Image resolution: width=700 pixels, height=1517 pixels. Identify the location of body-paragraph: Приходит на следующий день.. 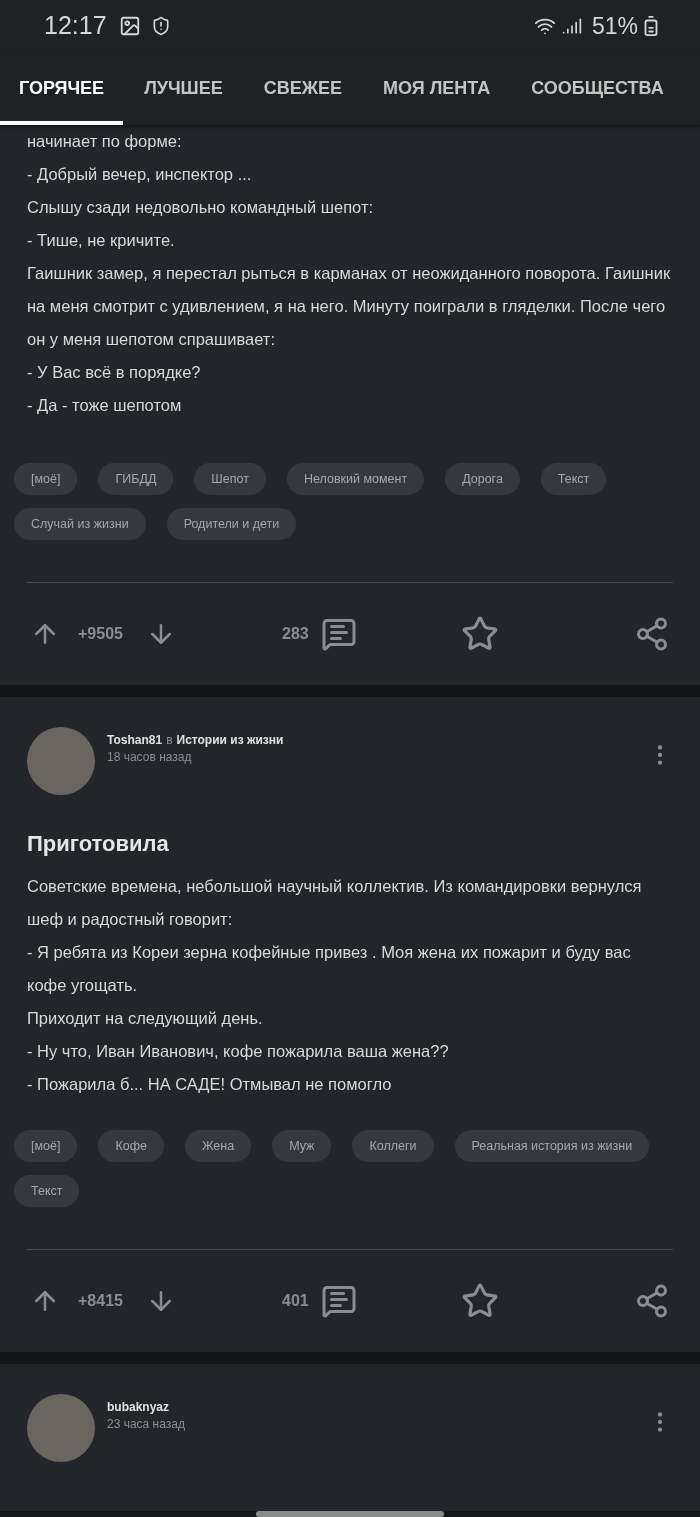
(145, 1018).